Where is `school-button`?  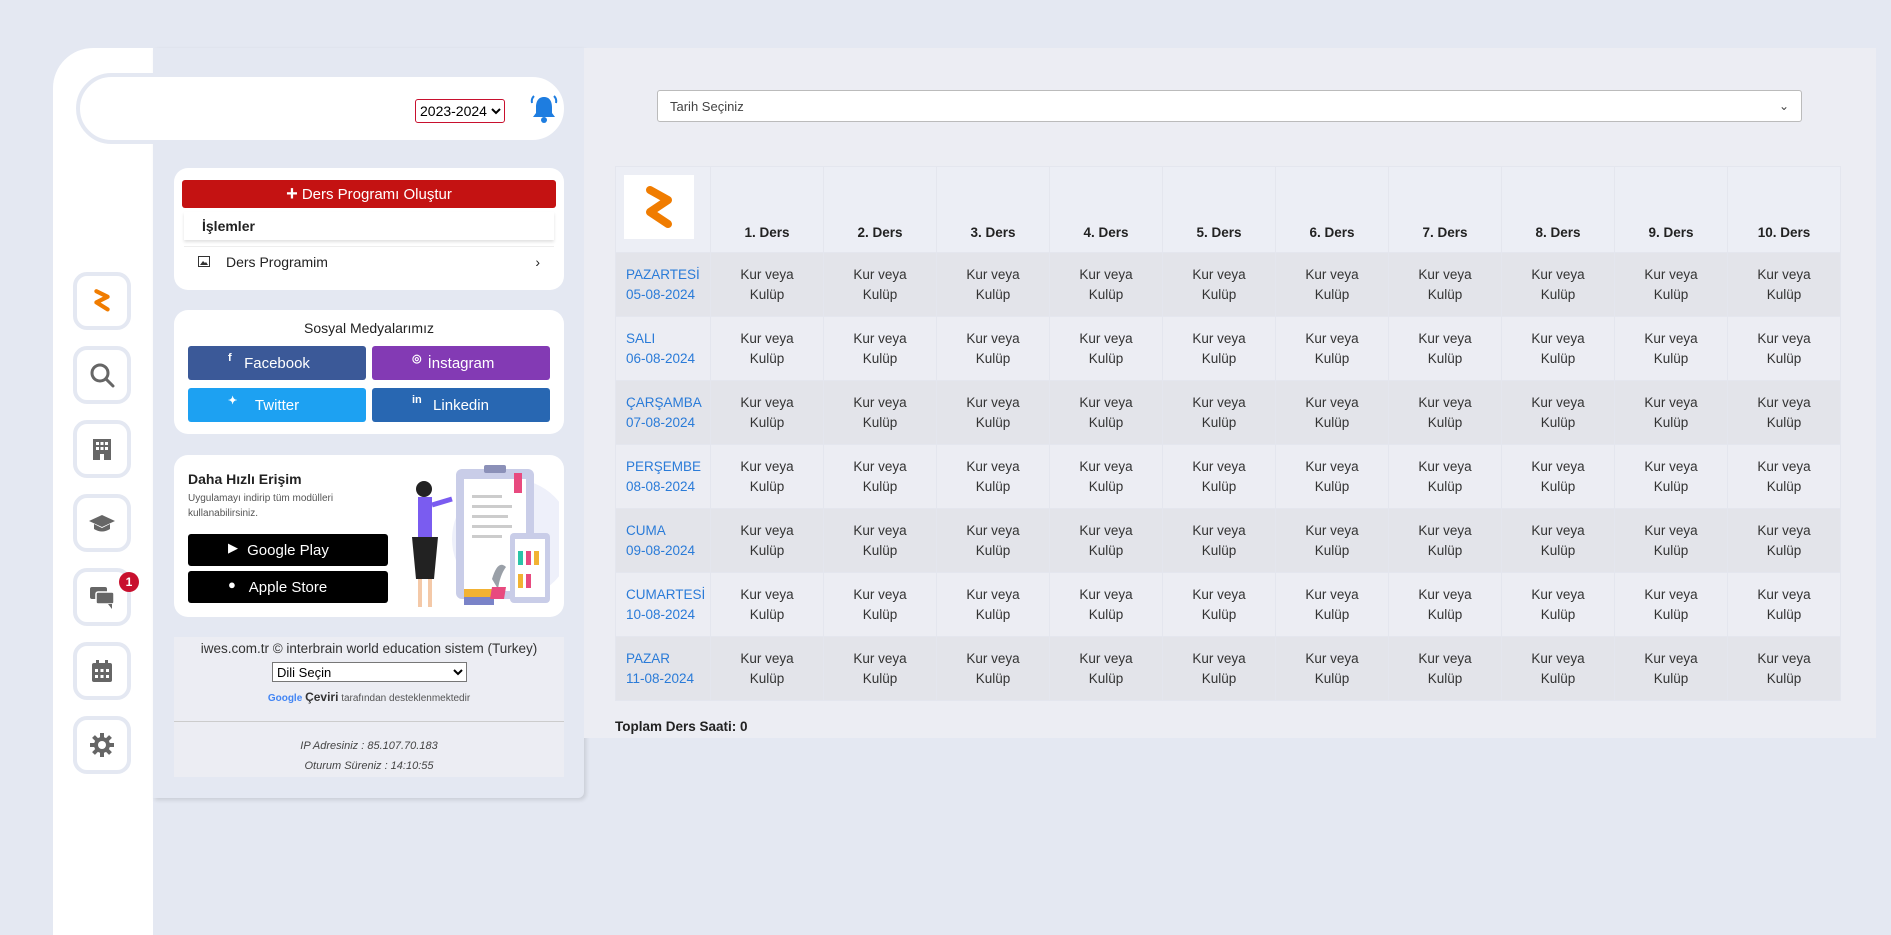
school-button is located at coordinates (102, 449).